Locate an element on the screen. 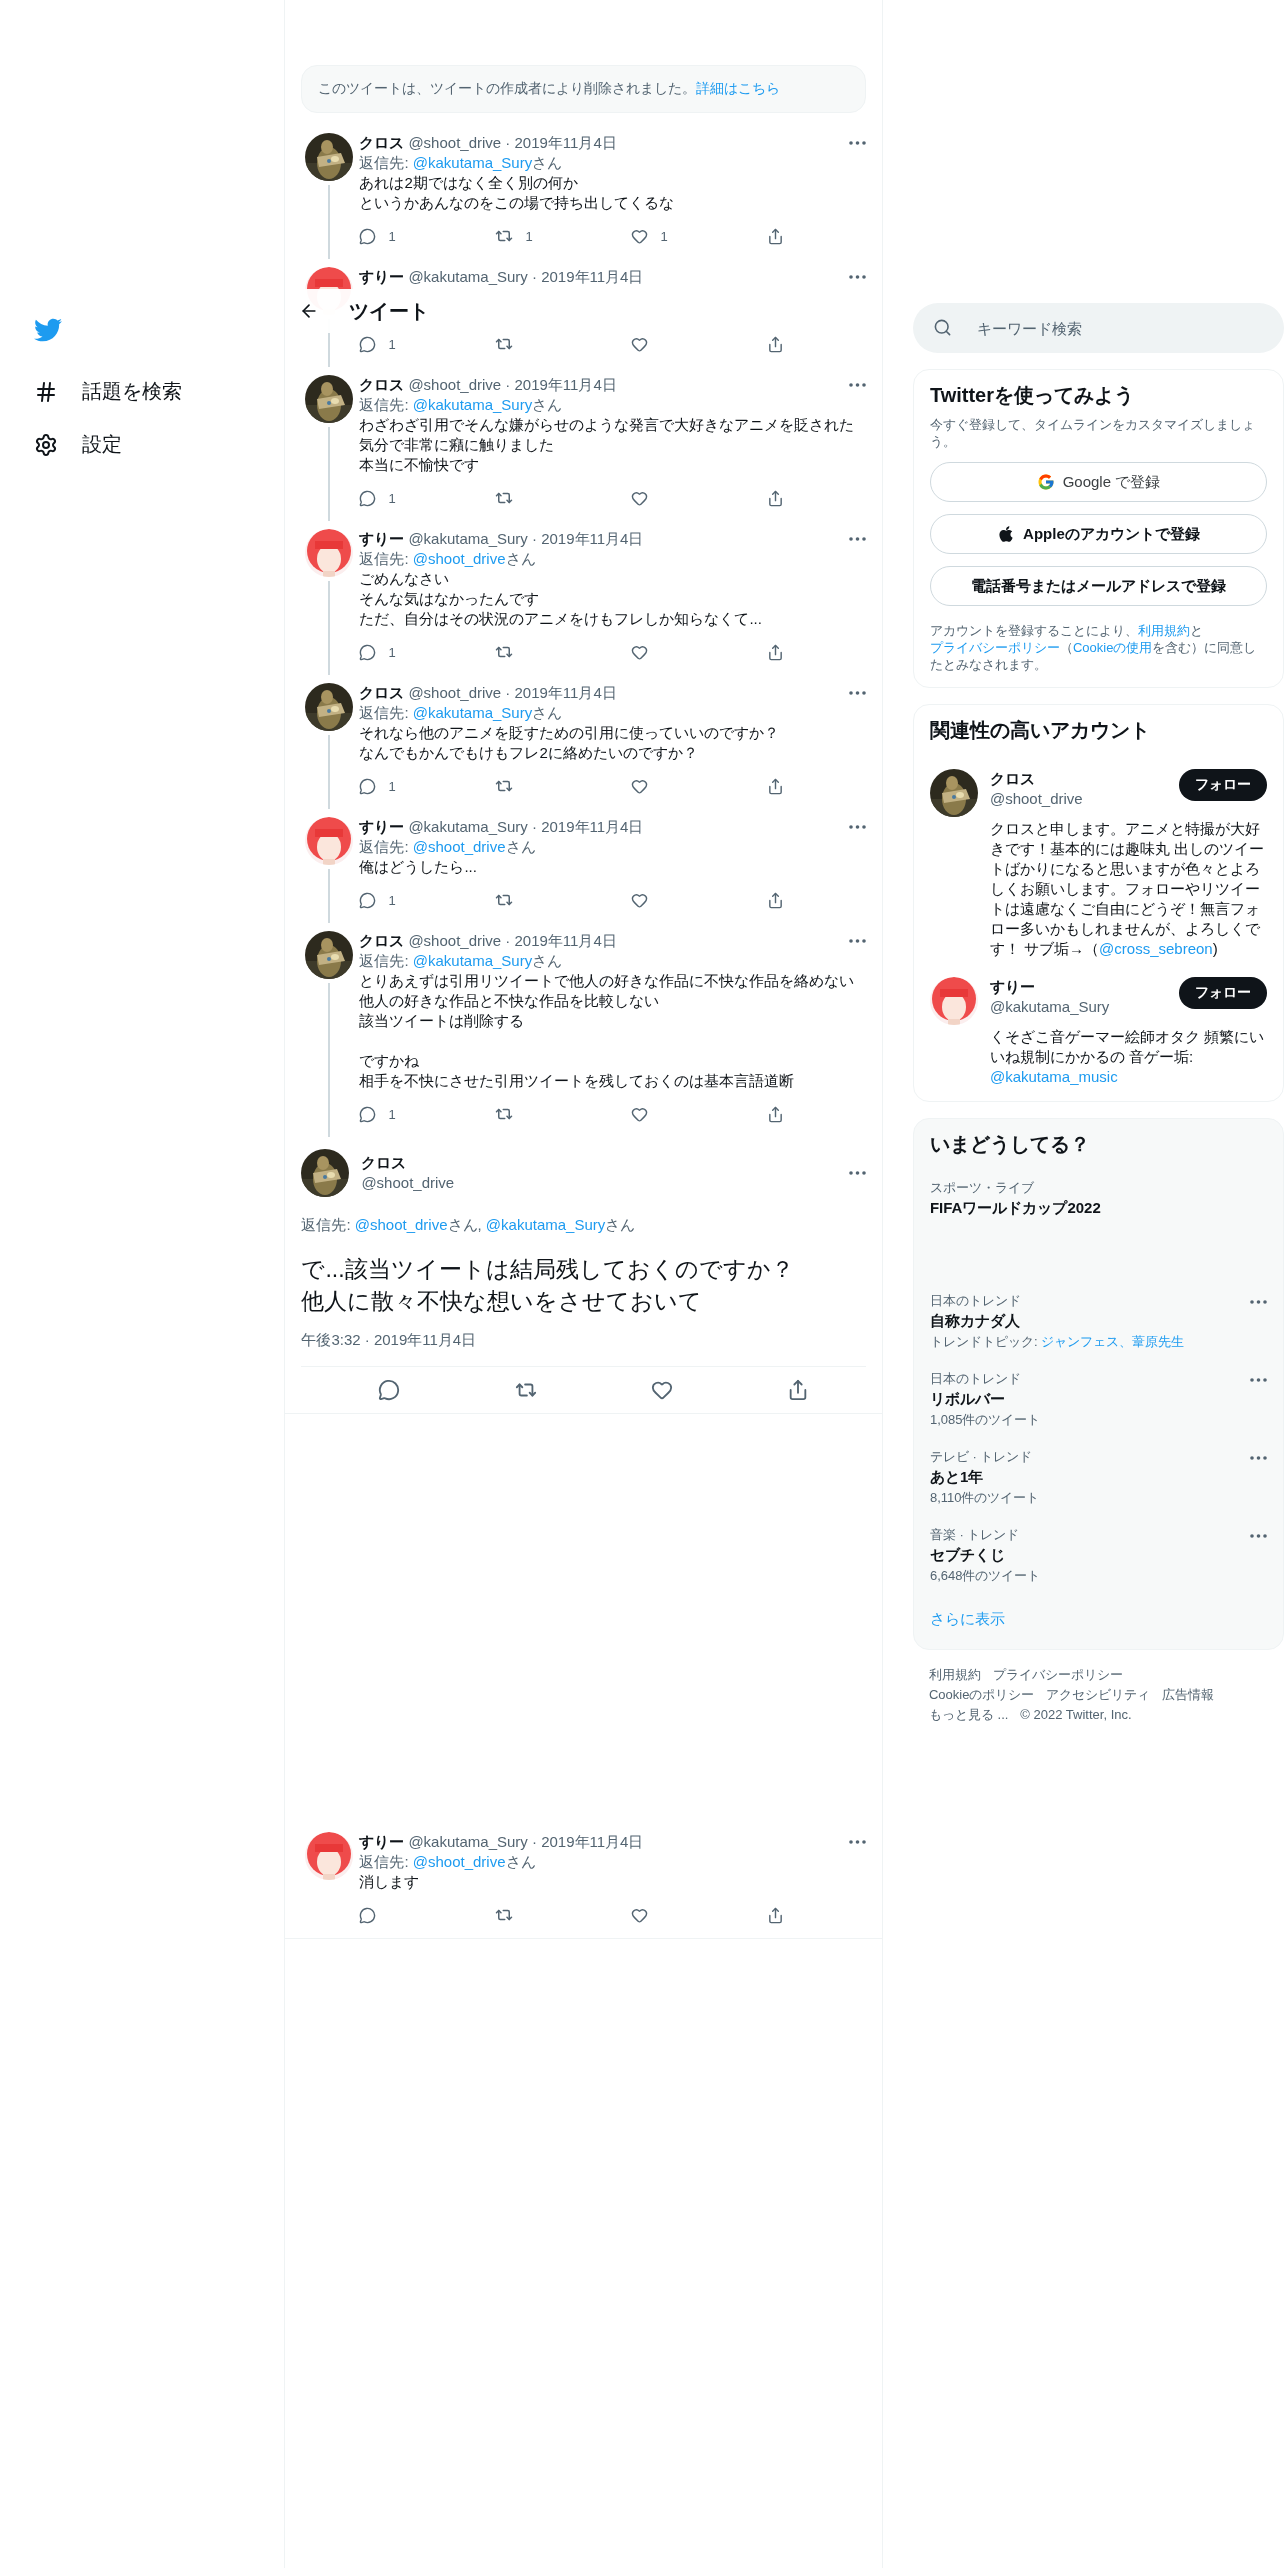 This screenshot has width=1284, height=2568. signup-subtitle: 今すぐ登録して、タイムラインをカスタマイズしましょう。 is located at coordinates (1092, 433).